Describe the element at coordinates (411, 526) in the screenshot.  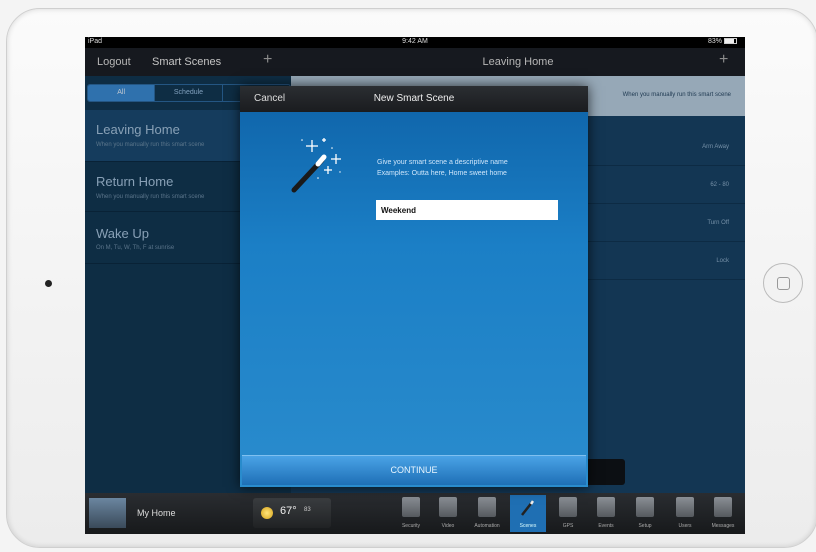
I see `tab-label: Security` at that location.